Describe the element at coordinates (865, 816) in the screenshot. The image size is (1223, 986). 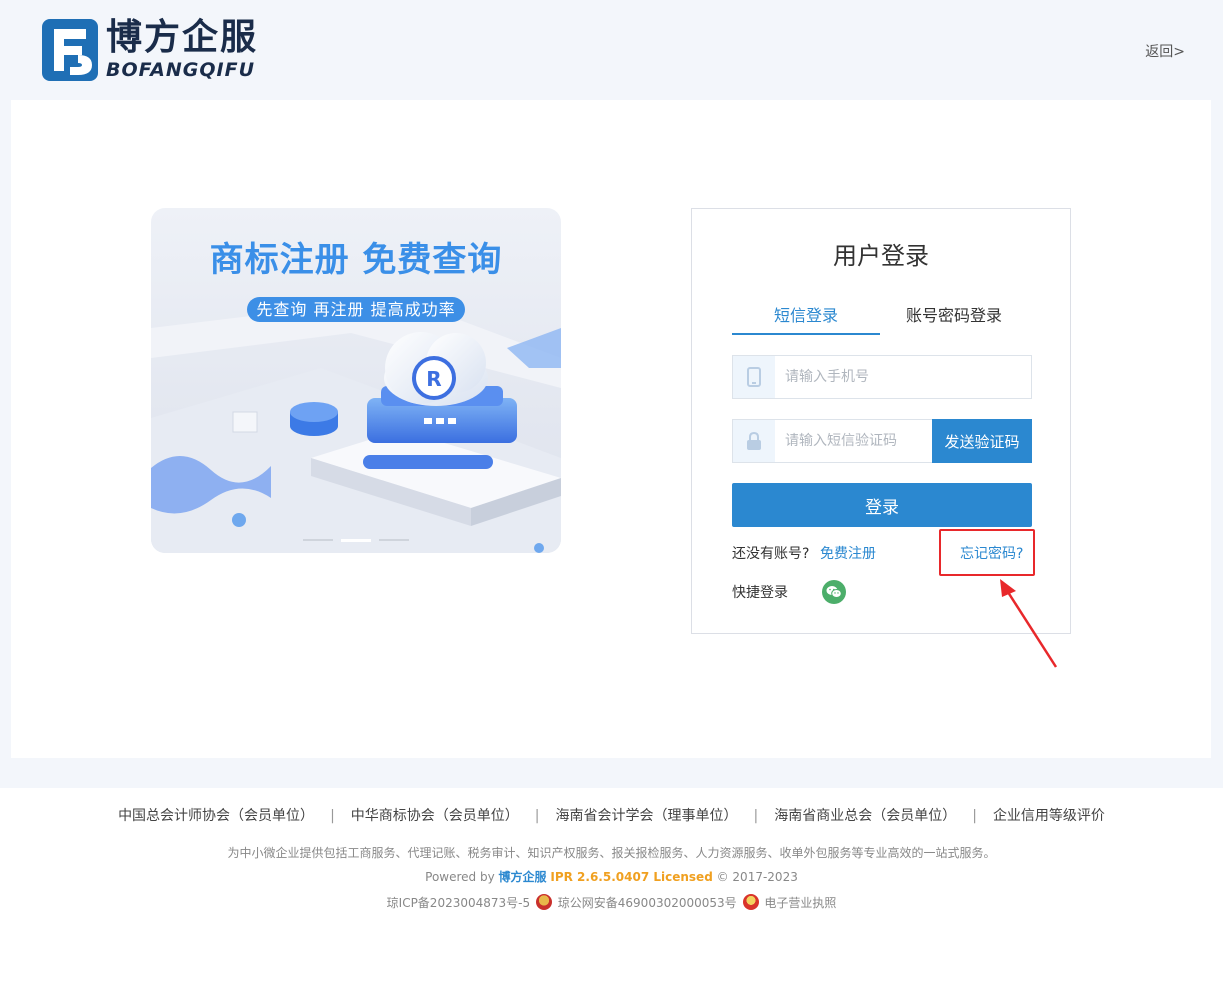
I see `partner-link: 海南省商业总会（会员单位）` at that location.